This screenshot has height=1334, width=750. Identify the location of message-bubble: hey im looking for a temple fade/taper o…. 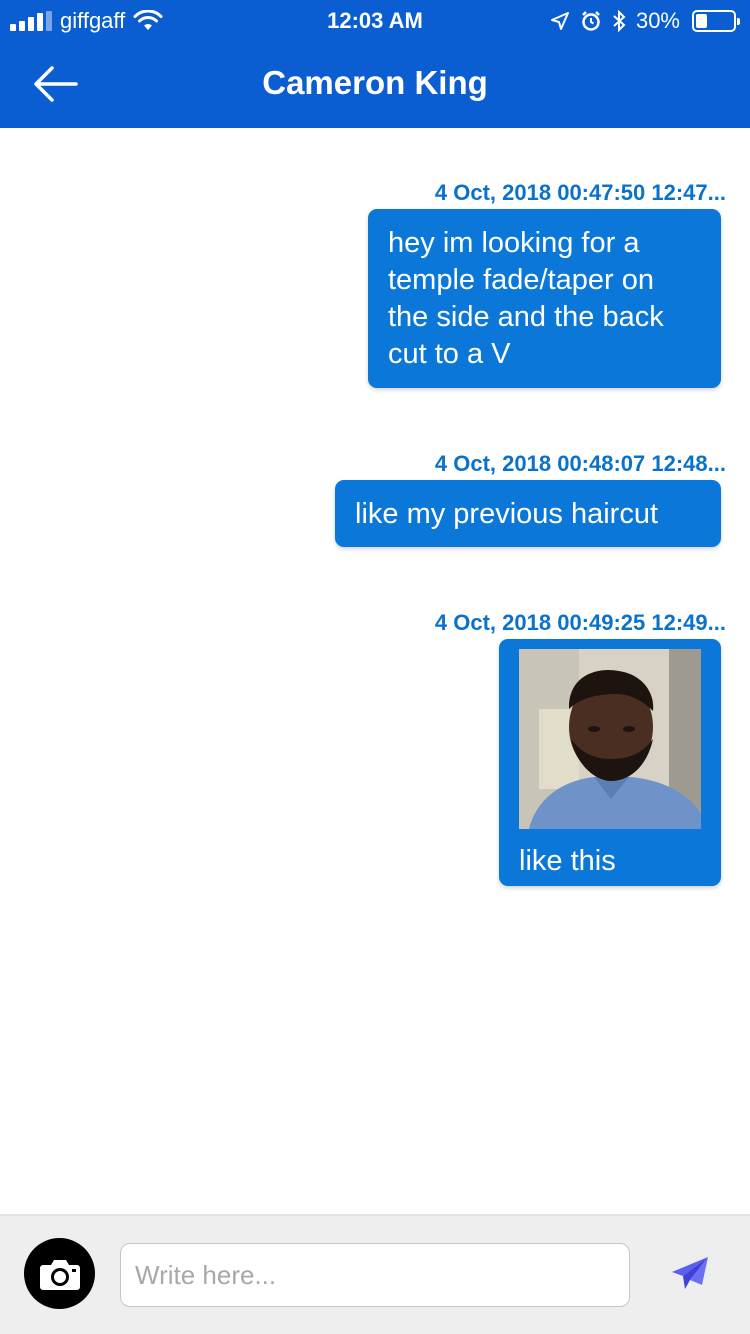
(544, 298).